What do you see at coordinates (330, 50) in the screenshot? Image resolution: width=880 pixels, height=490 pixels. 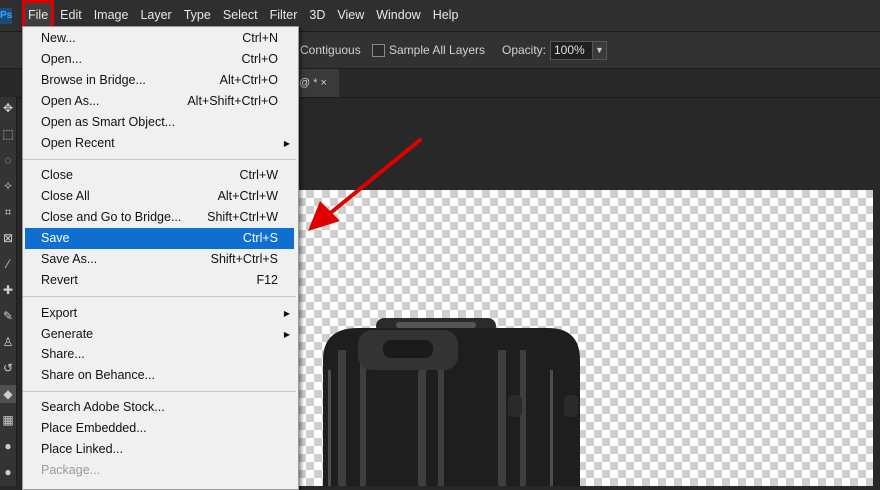 I see `contiguous-label: Contiguous` at bounding box center [330, 50].